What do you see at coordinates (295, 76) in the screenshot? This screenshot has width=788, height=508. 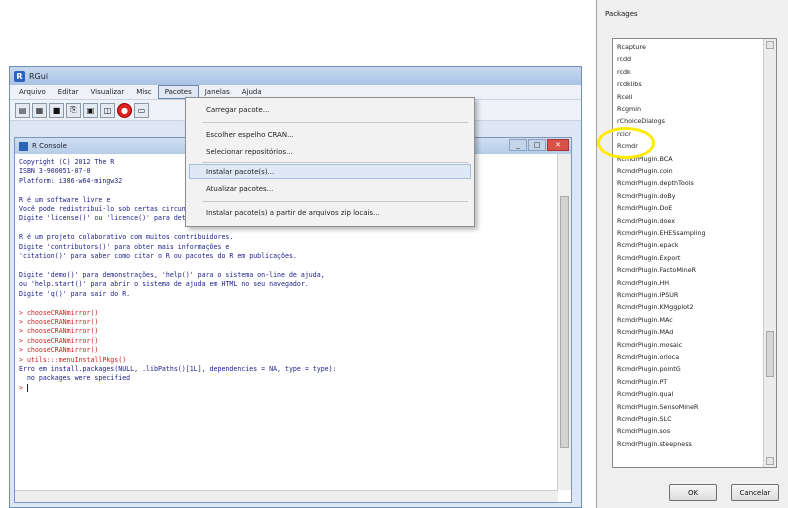 I see `rgui-titlebar: R RGui` at bounding box center [295, 76].